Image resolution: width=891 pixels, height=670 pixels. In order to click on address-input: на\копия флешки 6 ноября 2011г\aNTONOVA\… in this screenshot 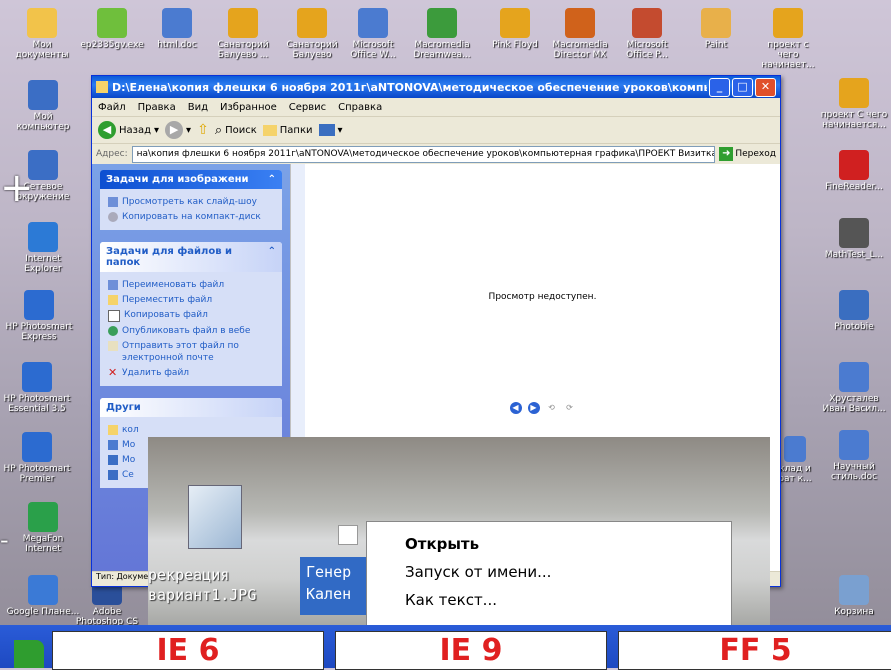, I will do `click(423, 154)`.